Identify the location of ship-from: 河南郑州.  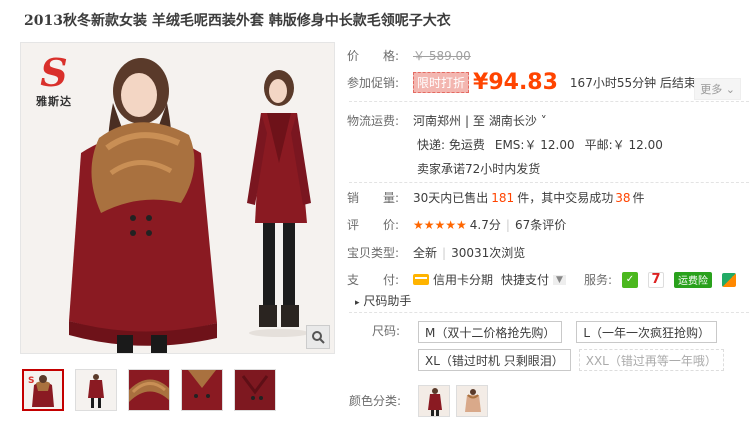
(437, 121).